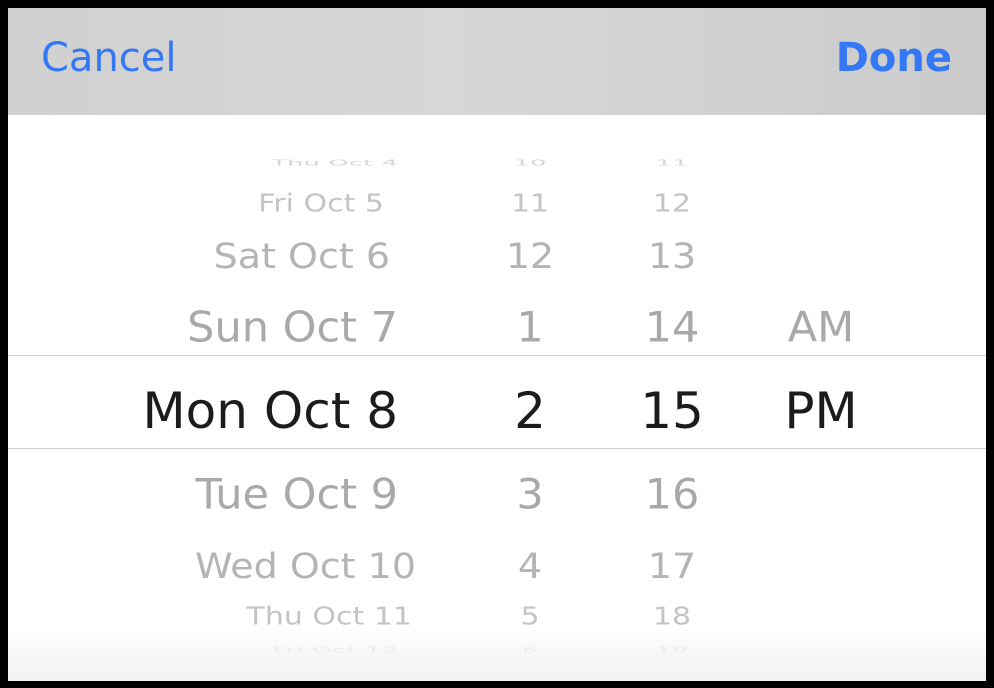  What do you see at coordinates (672, 411) in the screenshot?
I see `minute-option-selected: 15` at bounding box center [672, 411].